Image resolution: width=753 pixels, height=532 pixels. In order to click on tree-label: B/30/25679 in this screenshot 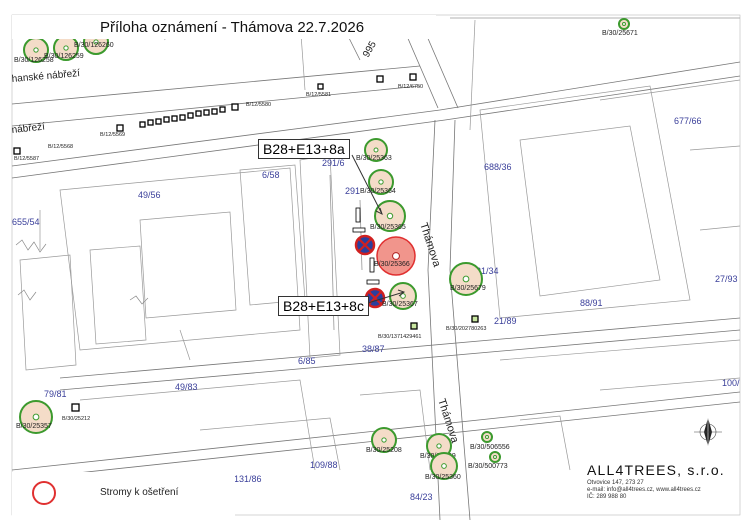, I will do `click(468, 288)`.